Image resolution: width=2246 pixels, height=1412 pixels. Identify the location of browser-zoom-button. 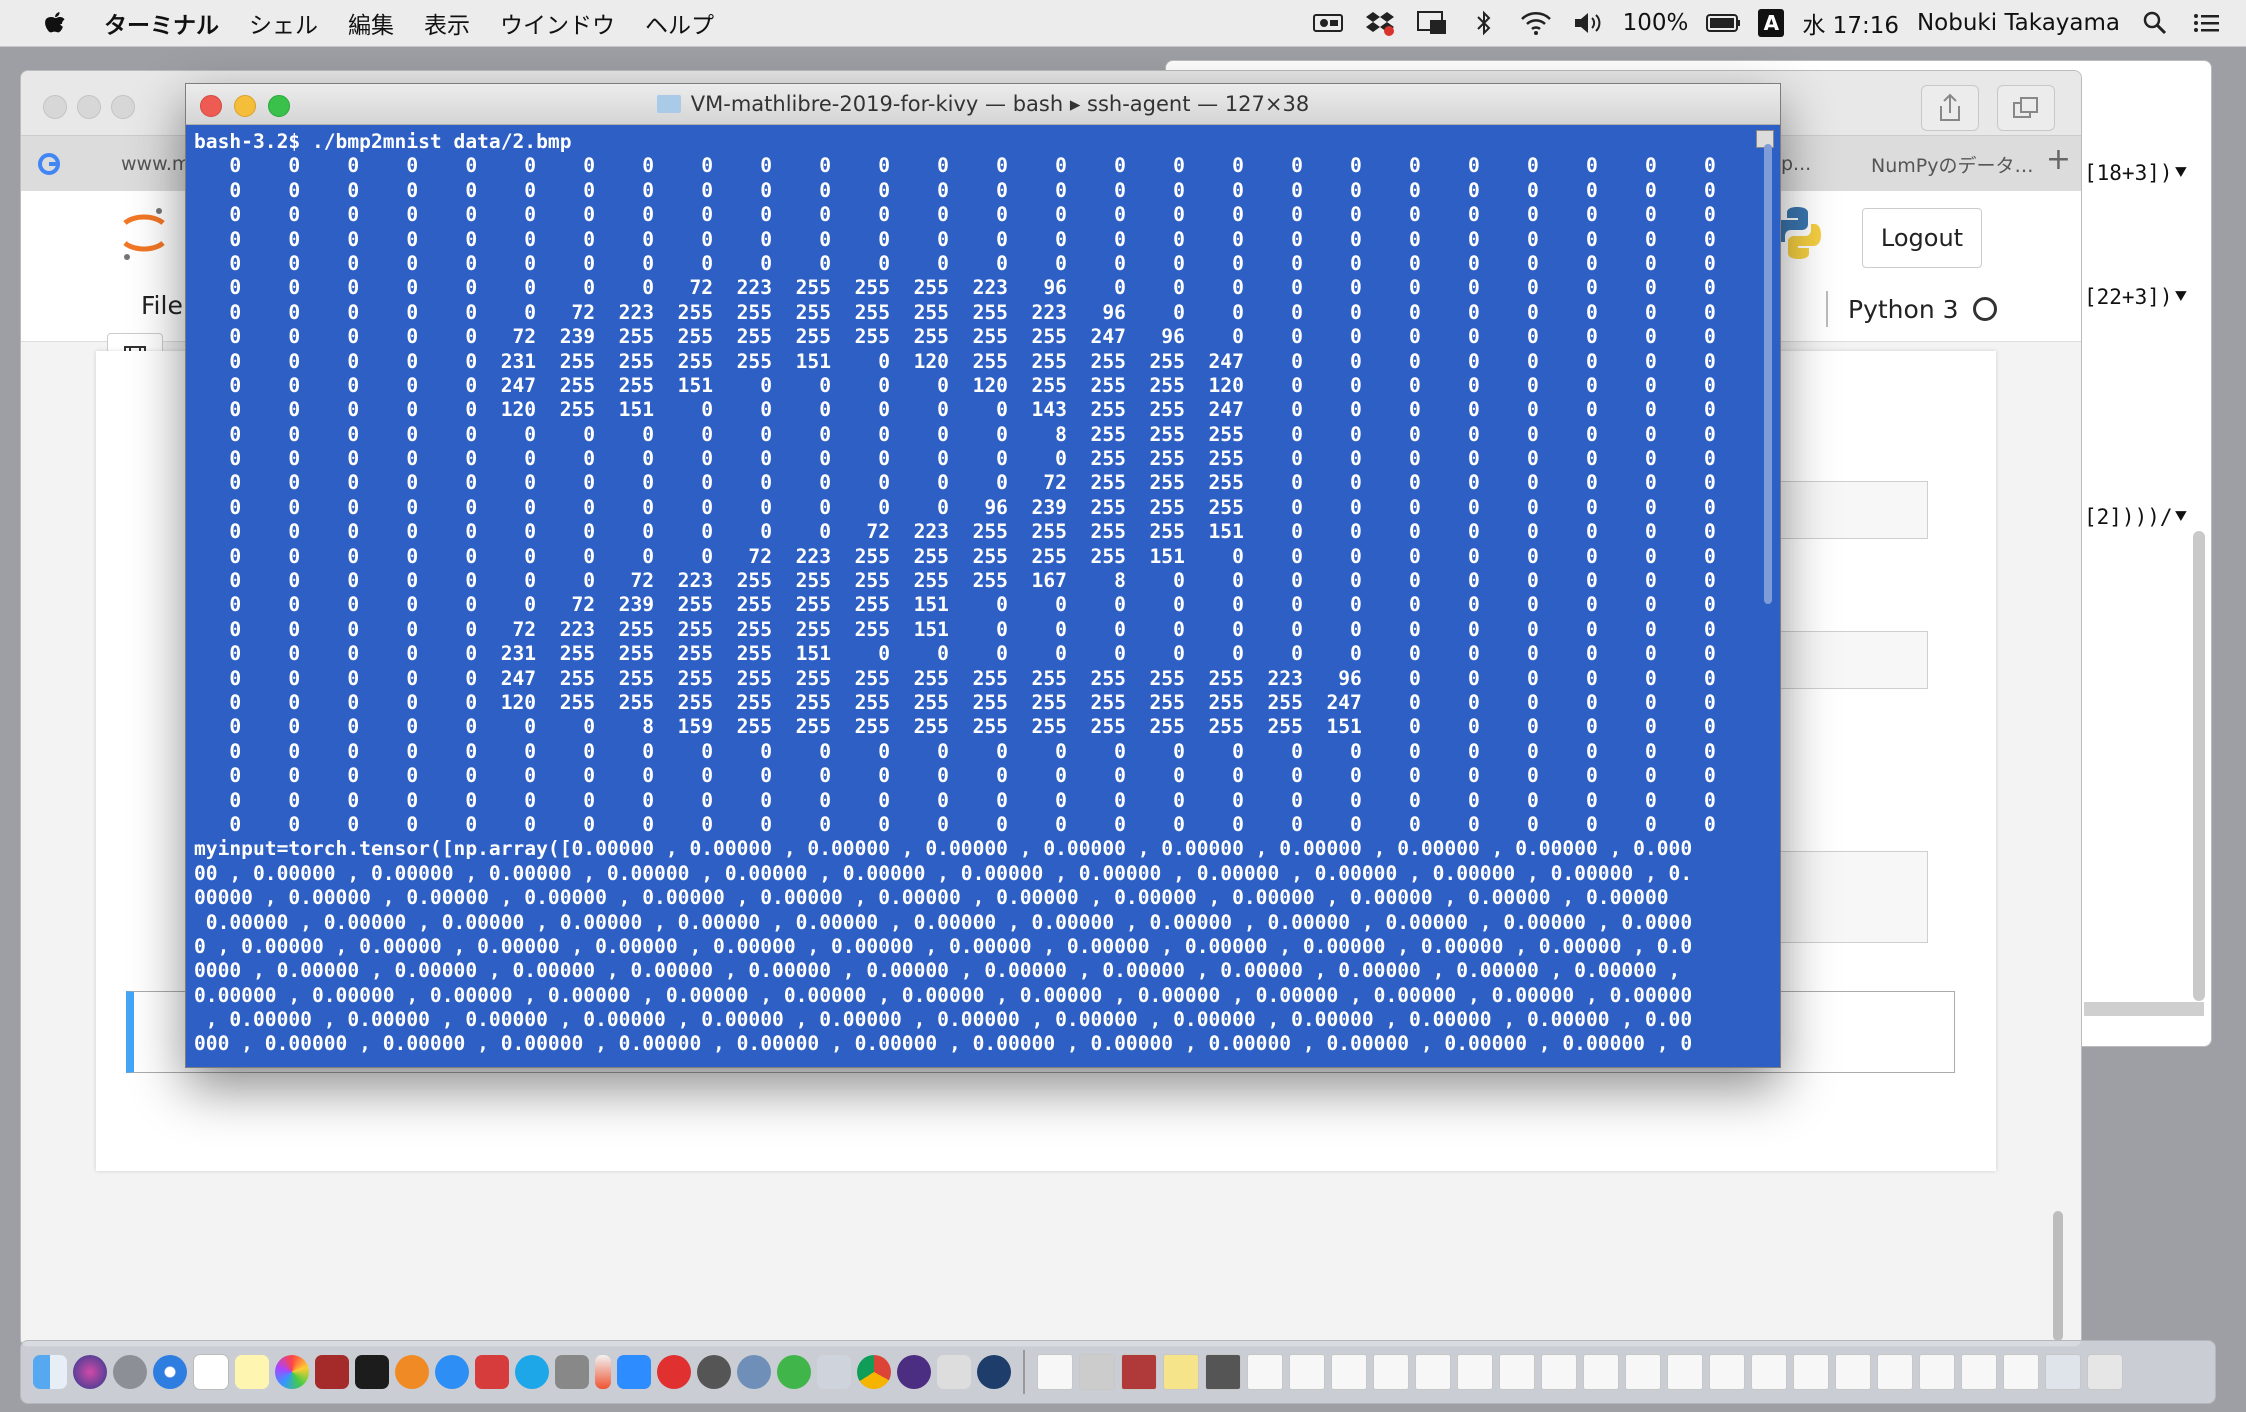
(123, 107).